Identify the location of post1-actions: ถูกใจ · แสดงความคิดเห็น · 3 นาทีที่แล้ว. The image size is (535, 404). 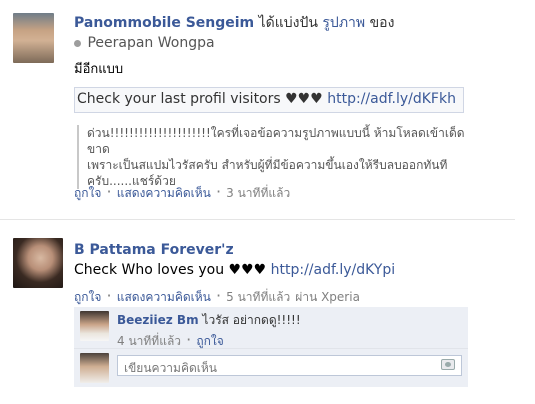
(182, 192).